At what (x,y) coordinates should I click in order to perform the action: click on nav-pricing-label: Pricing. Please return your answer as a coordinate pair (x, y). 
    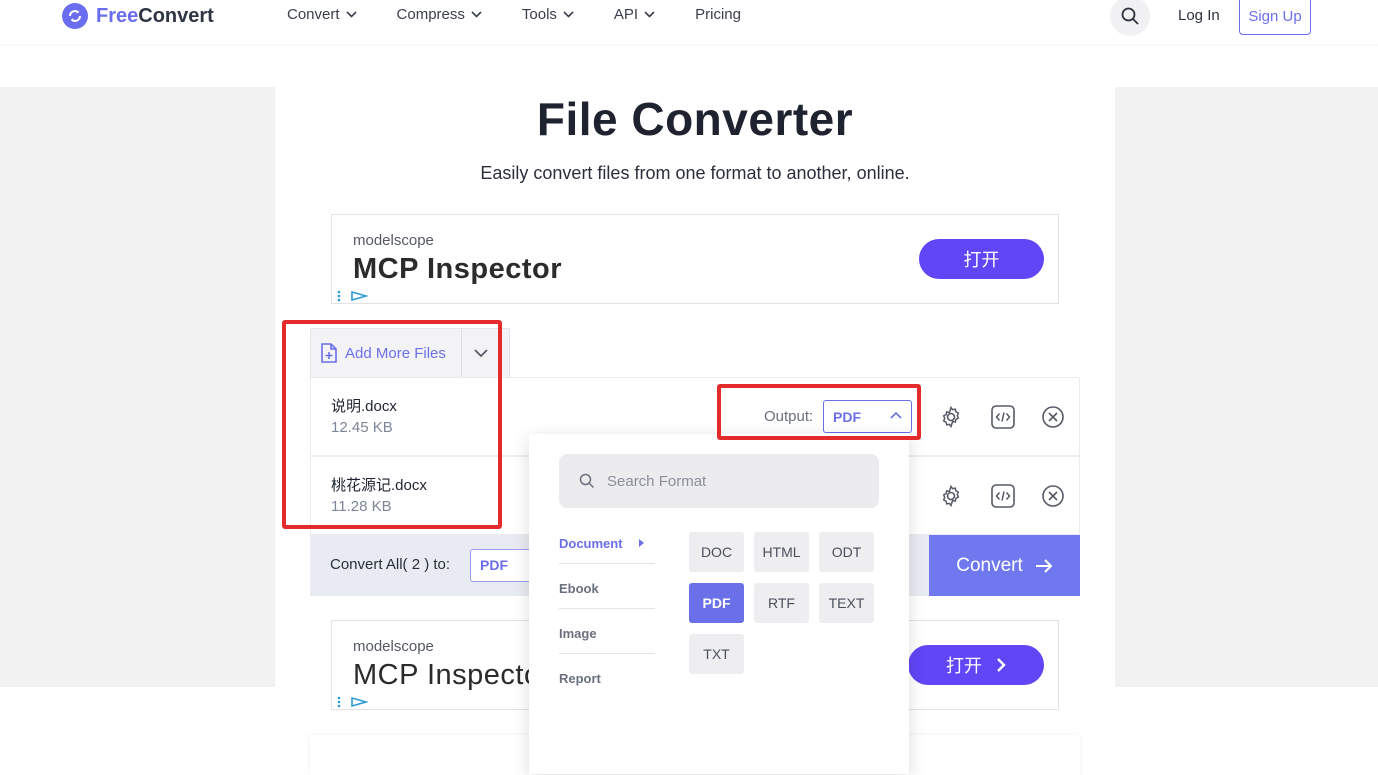
    Looking at the image, I should click on (718, 14).